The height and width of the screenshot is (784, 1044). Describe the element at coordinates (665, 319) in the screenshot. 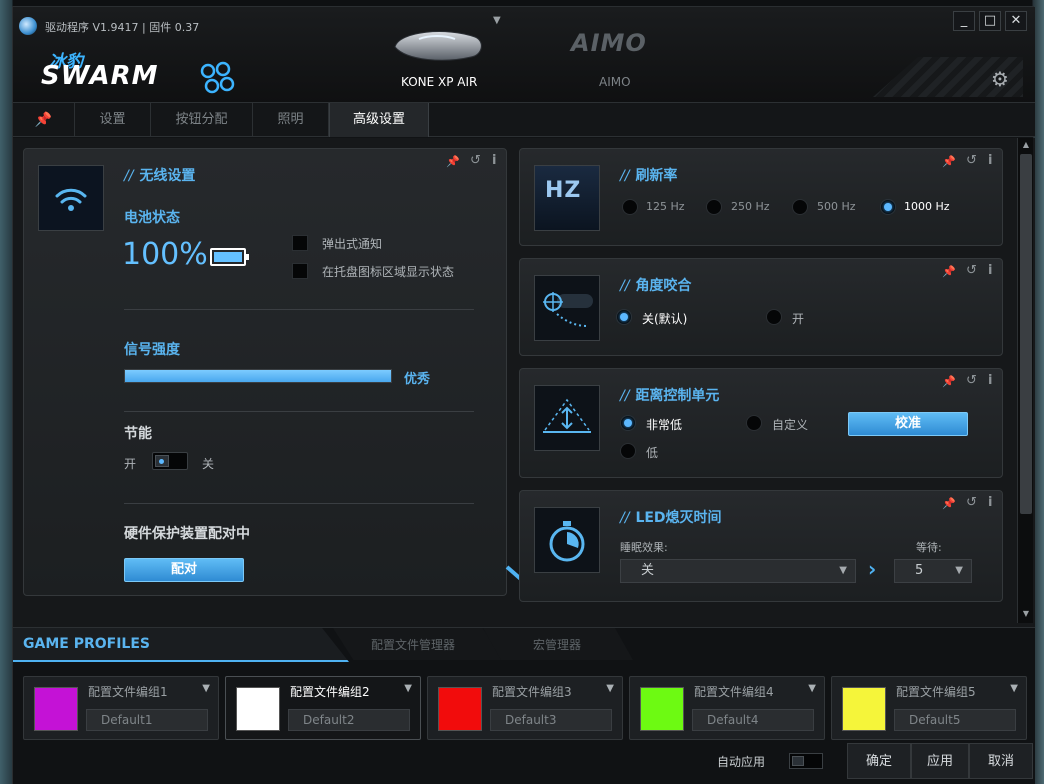

I see `angle-off-label: 关(默认)` at that location.